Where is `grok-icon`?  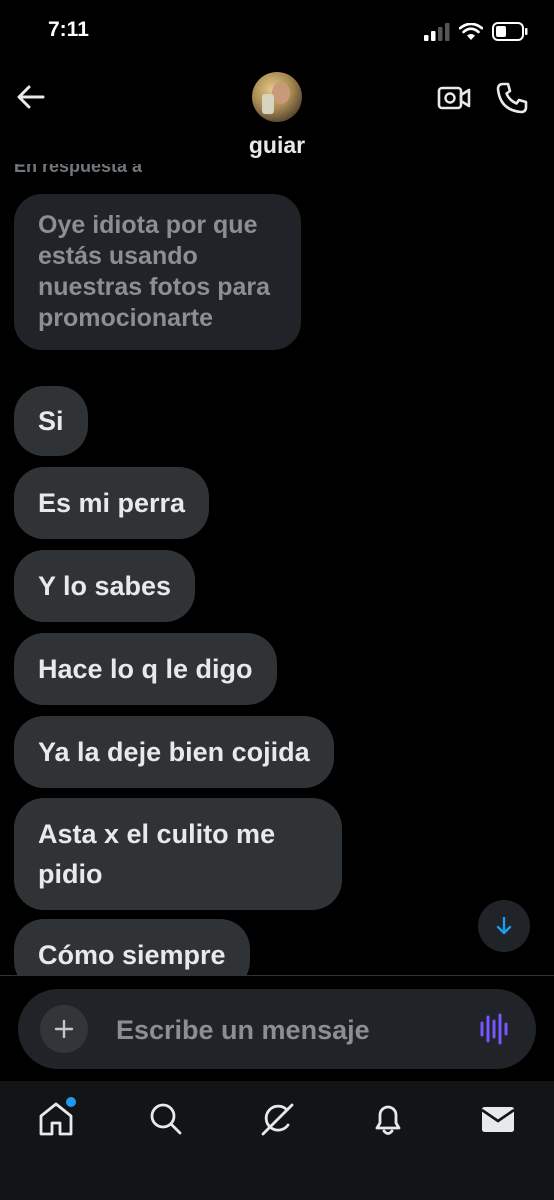
grok-icon is located at coordinates (277, 1119).